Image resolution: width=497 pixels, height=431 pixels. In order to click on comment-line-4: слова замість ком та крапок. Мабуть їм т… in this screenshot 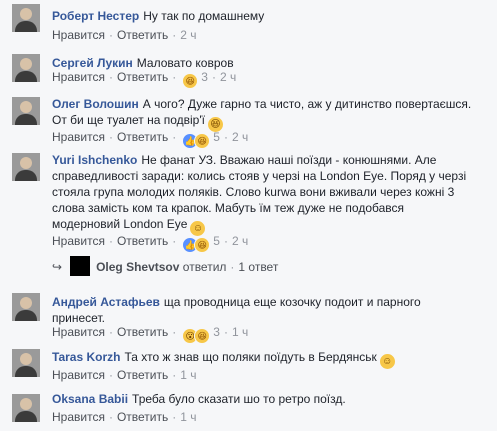, I will do `click(228, 208)`.